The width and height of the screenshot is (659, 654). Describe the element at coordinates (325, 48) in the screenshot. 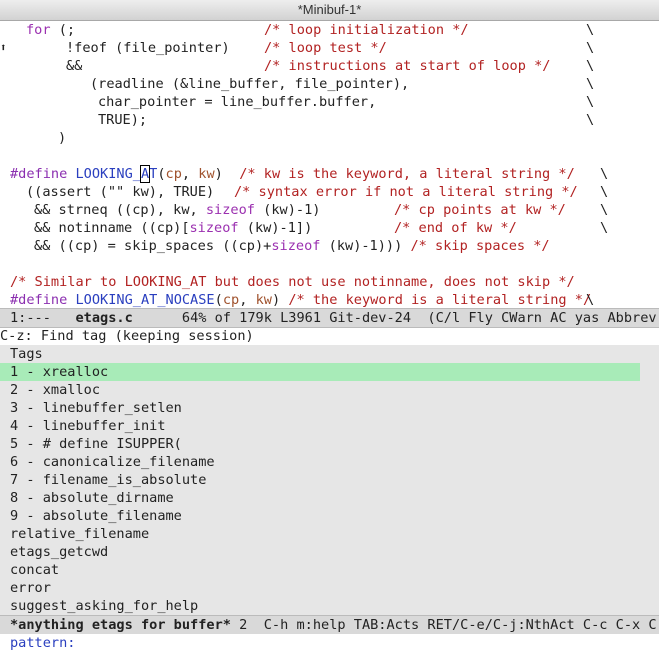

I see `code-comment: /* loop test */` at that location.